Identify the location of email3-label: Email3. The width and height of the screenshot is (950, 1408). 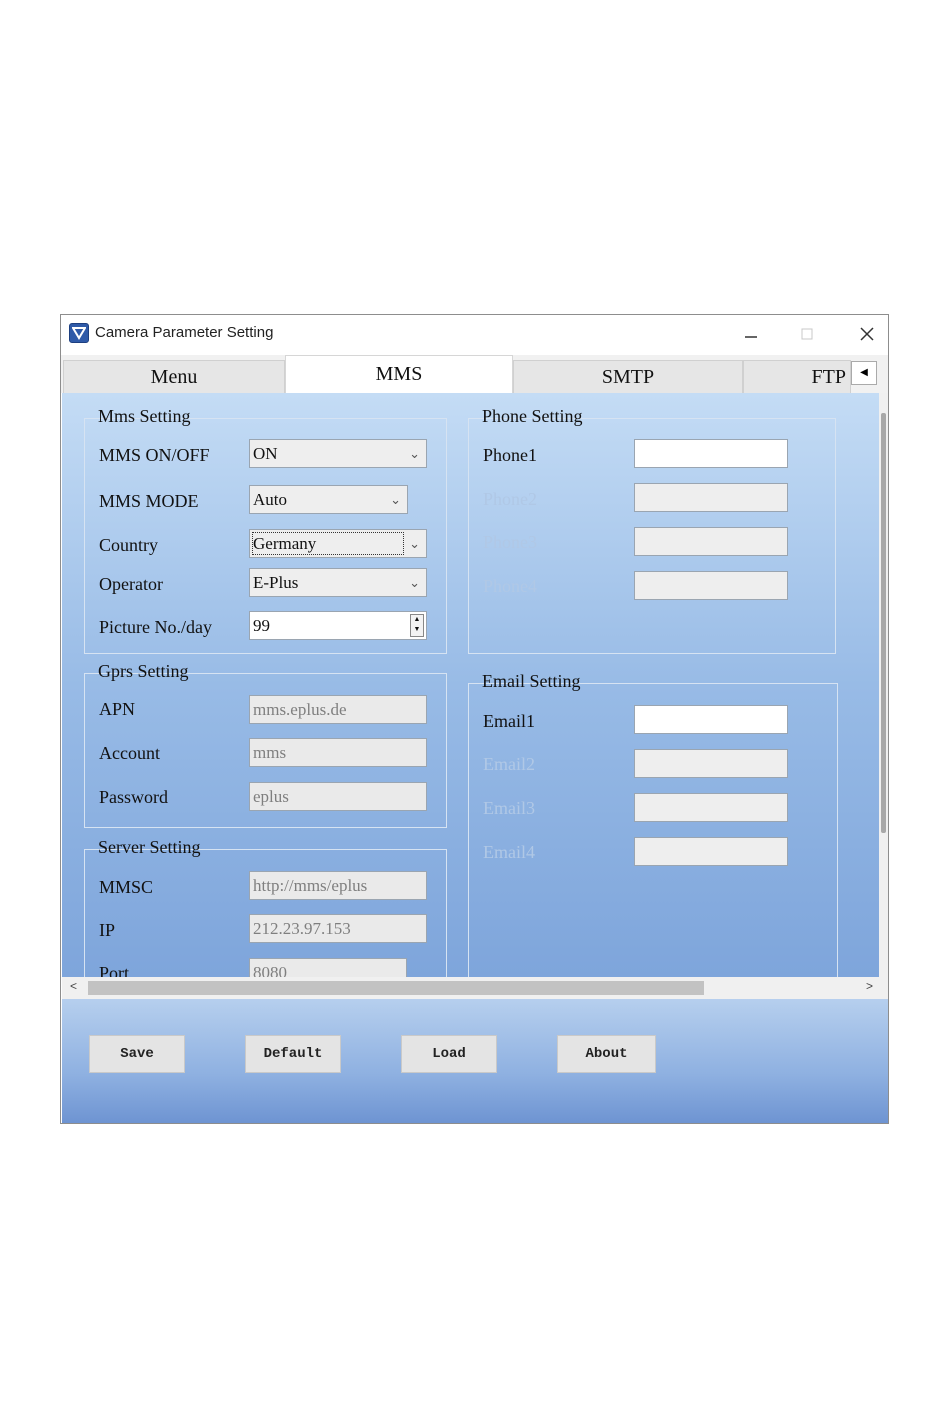
(509, 808).